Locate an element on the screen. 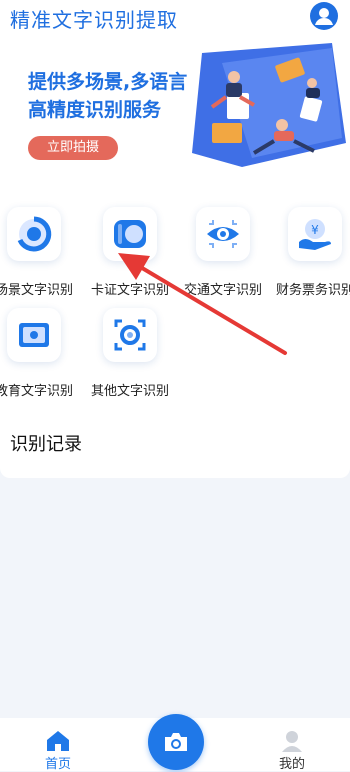 The image size is (350, 772). other-ocr-tile is located at coordinates (130, 335).